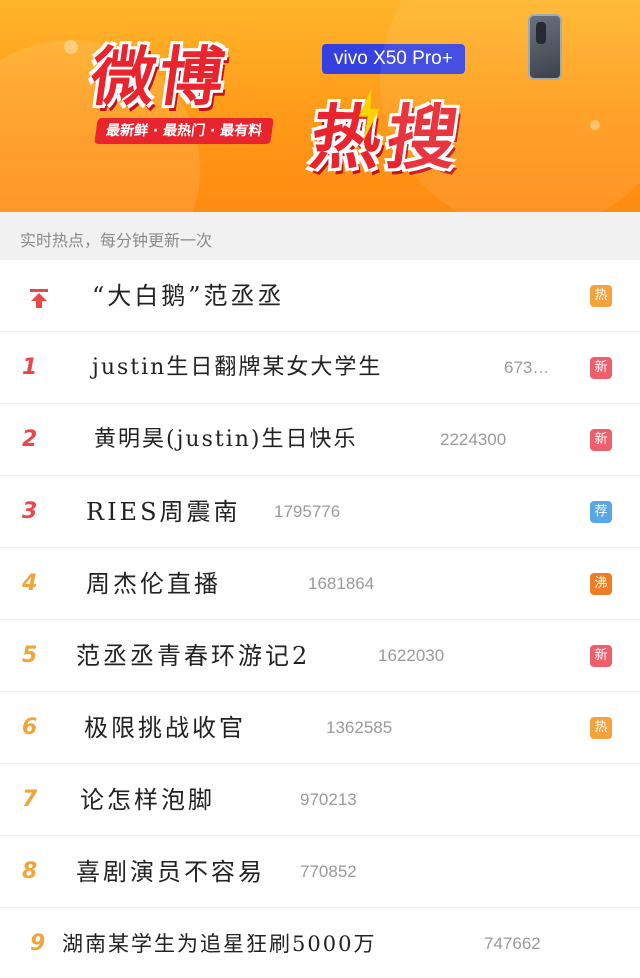 This screenshot has width=640, height=978. What do you see at coordinates (159, 78) in the screenshot?
I see `banner-title-weibo: 微博` at bounding box center [159, 78].